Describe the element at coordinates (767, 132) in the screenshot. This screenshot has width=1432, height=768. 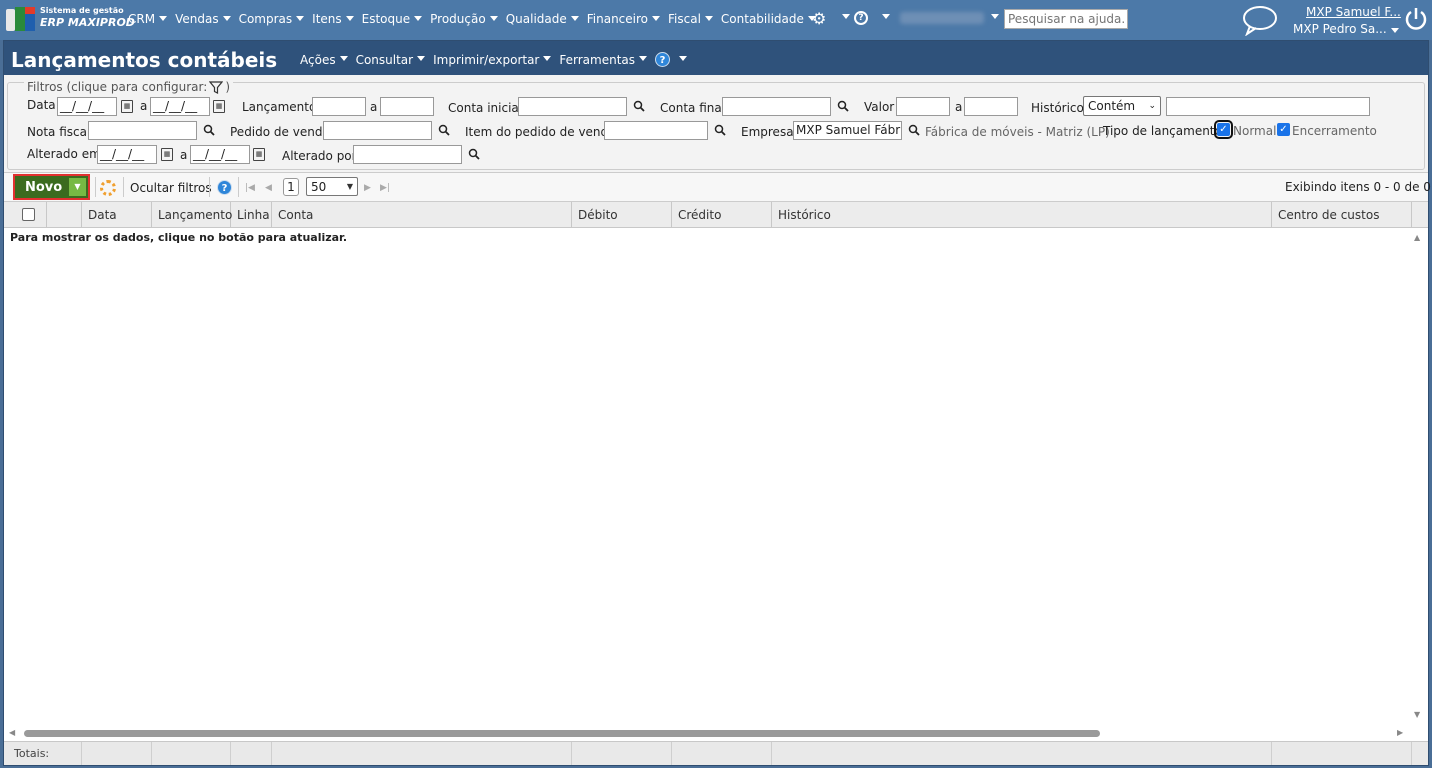
I see `empresa-label: Empresa` at that location.